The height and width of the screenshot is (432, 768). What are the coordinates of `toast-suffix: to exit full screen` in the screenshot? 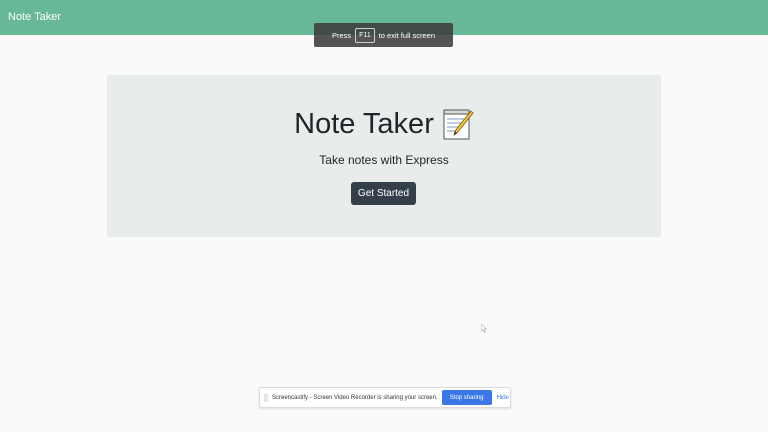 It's located at (406, 35).